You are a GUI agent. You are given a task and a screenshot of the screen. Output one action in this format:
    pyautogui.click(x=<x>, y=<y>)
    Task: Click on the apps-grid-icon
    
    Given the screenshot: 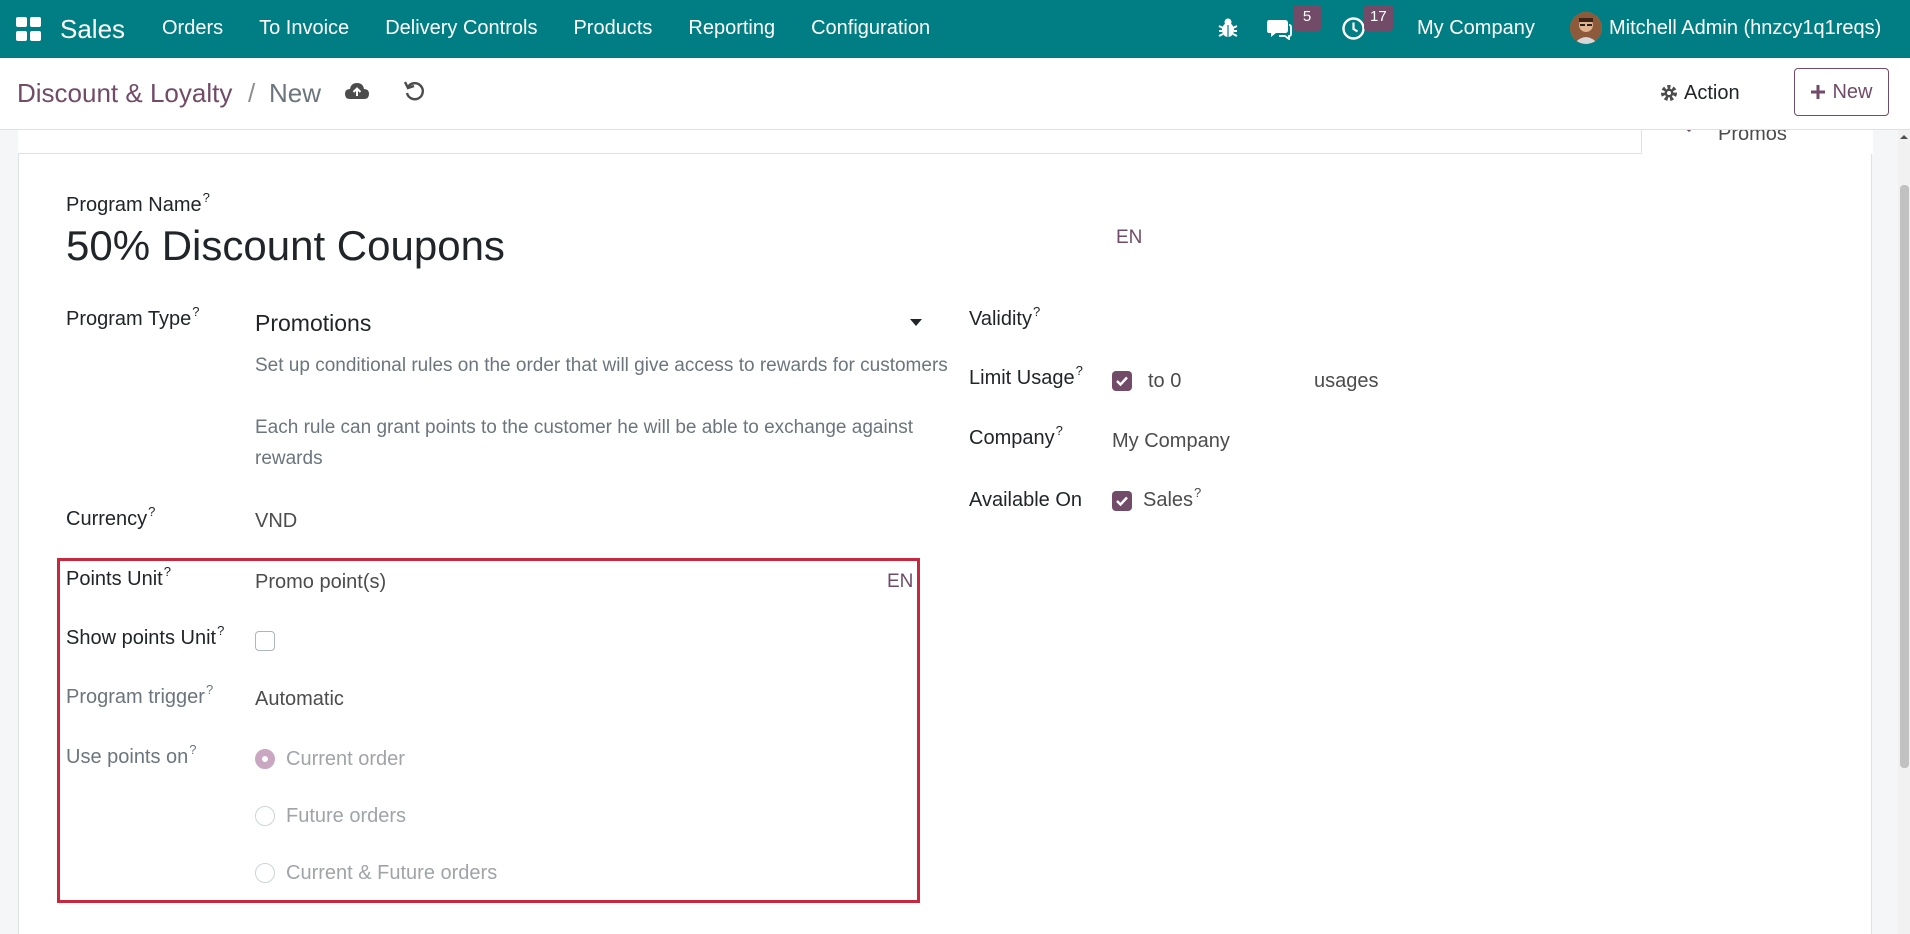 What is the action you would take?
    pyautogui.click(x=29, y=29)
    